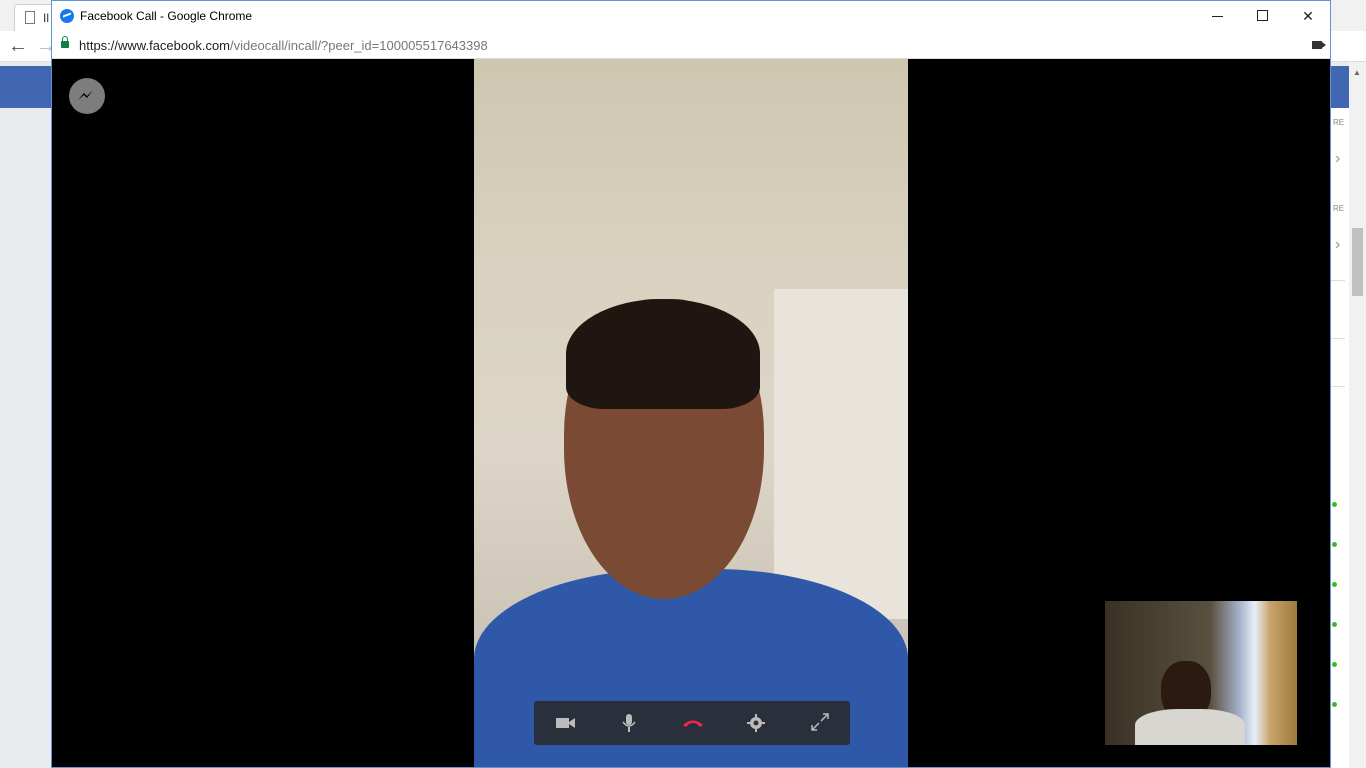 The image size is (1366, 768). What do you see at coordinates (46, 18) in the screenshot?
I see `background-tab-label: Il` at bounding box center [46, 18].